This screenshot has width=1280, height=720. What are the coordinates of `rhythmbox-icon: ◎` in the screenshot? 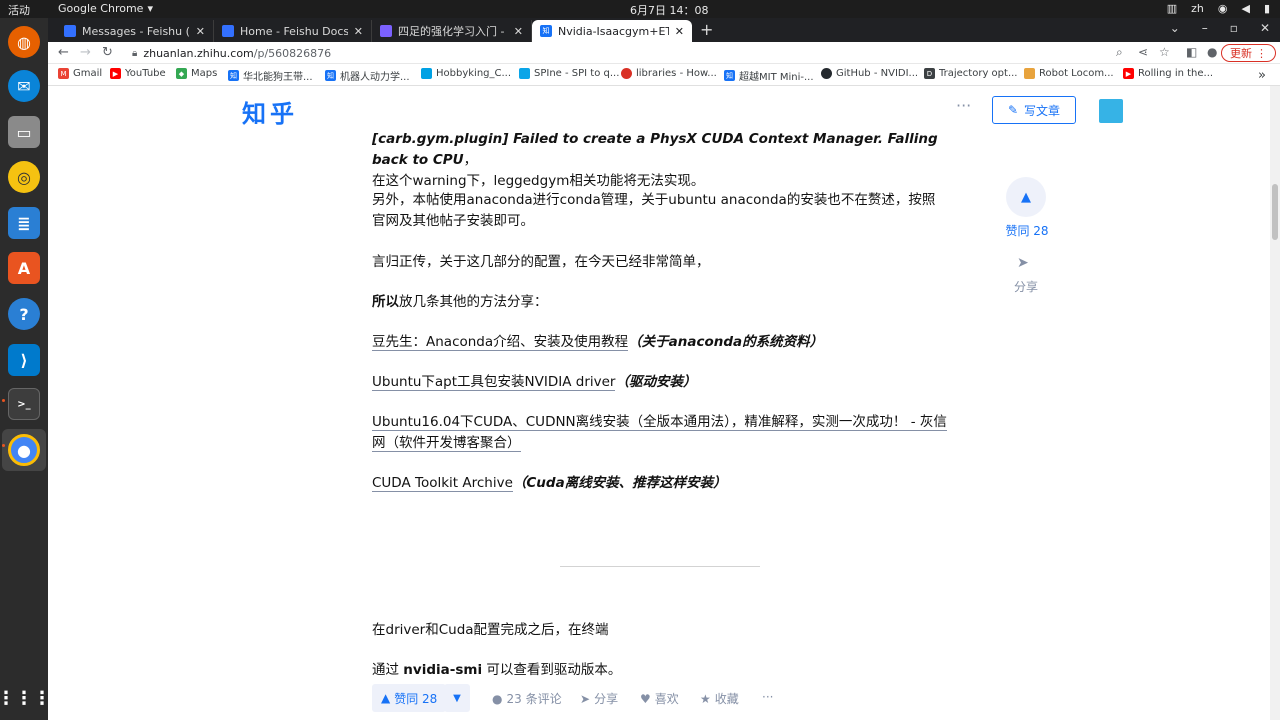 It's located at (24, 177).